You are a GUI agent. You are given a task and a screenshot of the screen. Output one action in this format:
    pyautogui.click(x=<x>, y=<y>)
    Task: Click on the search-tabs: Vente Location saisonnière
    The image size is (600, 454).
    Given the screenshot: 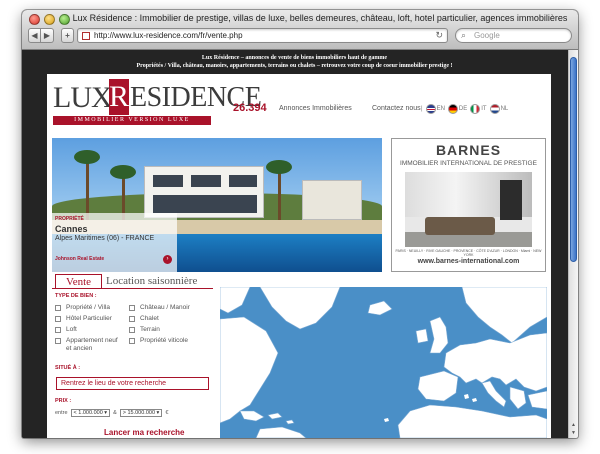 What is the action you would take?
    pyautogui.click(x=134, y=281)
    